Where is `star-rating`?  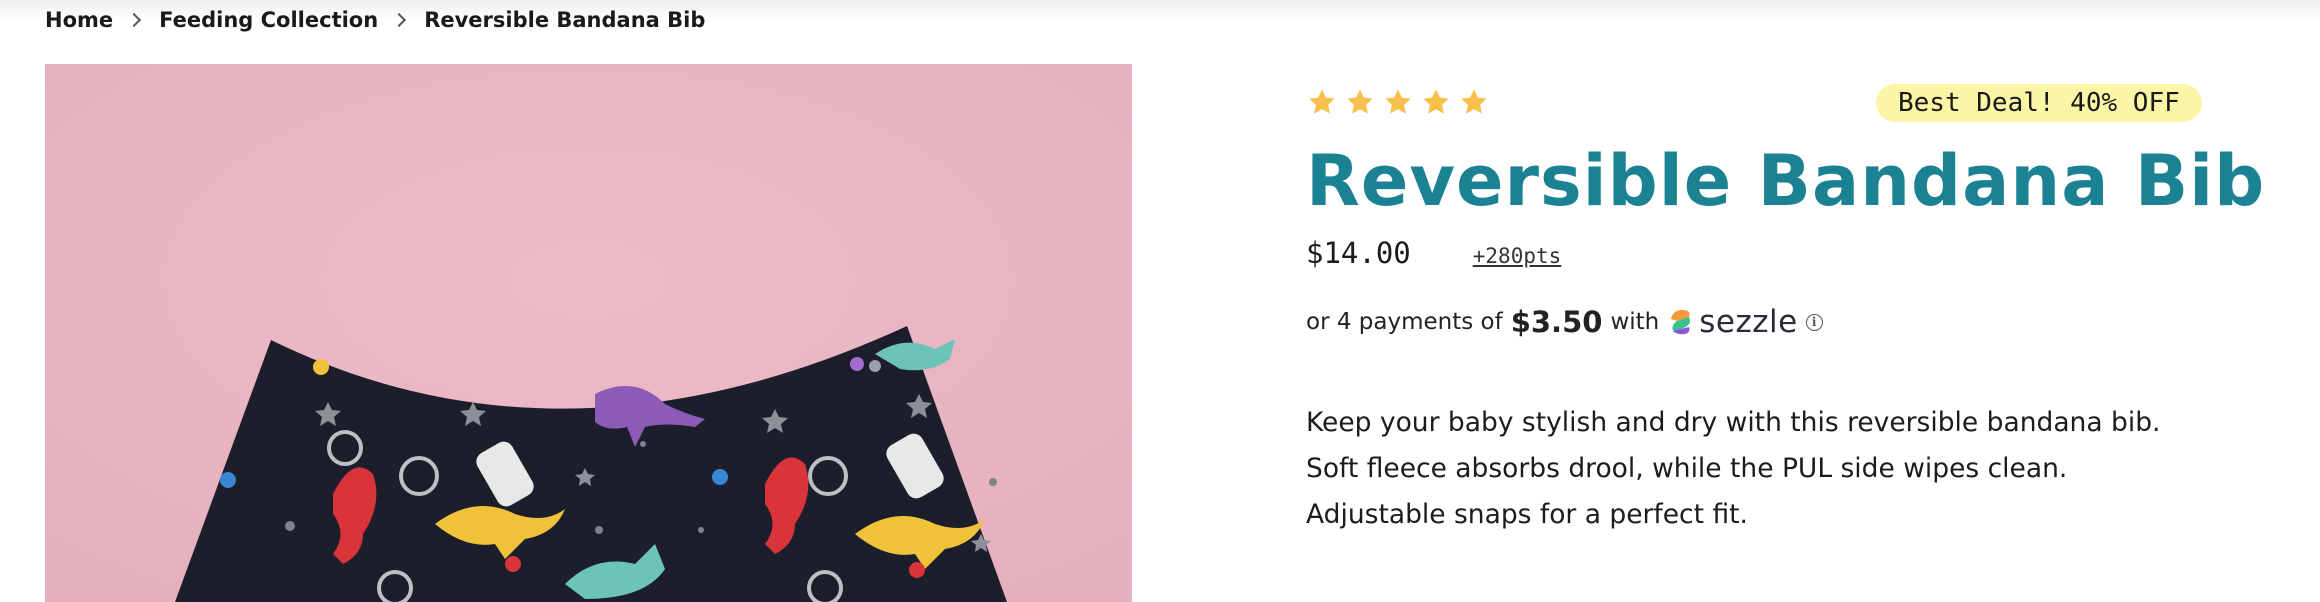
star-rating is located at coordinates (1398, 102).